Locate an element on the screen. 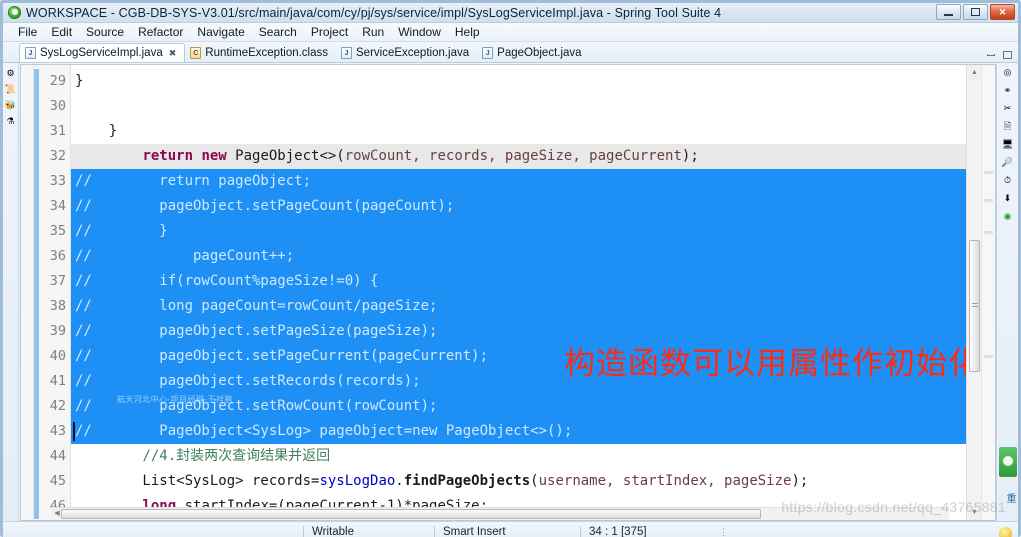 The height and width of the screenshot is (537, 1021). vertical-scroll-thumb is located at coordinates (974, 306).